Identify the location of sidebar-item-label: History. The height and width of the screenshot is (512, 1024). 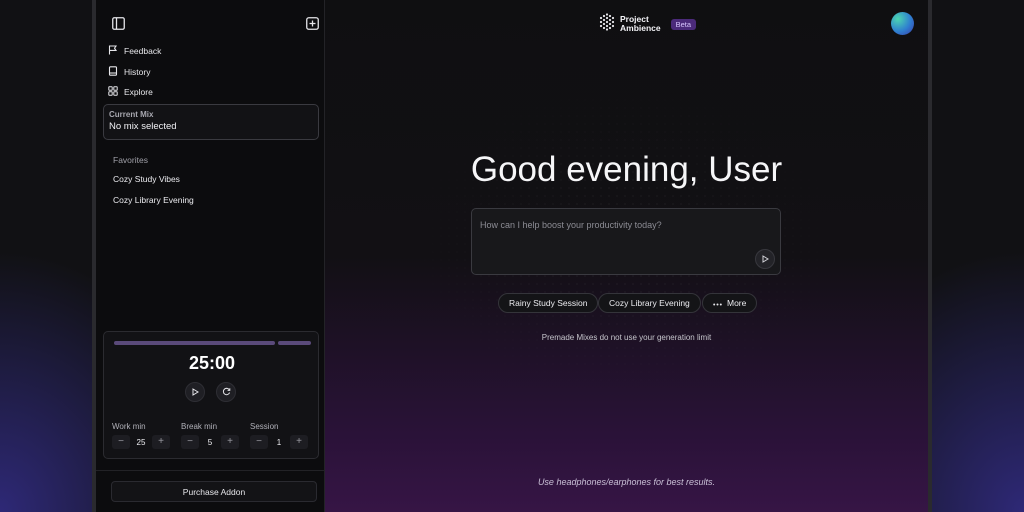
(137, 72).